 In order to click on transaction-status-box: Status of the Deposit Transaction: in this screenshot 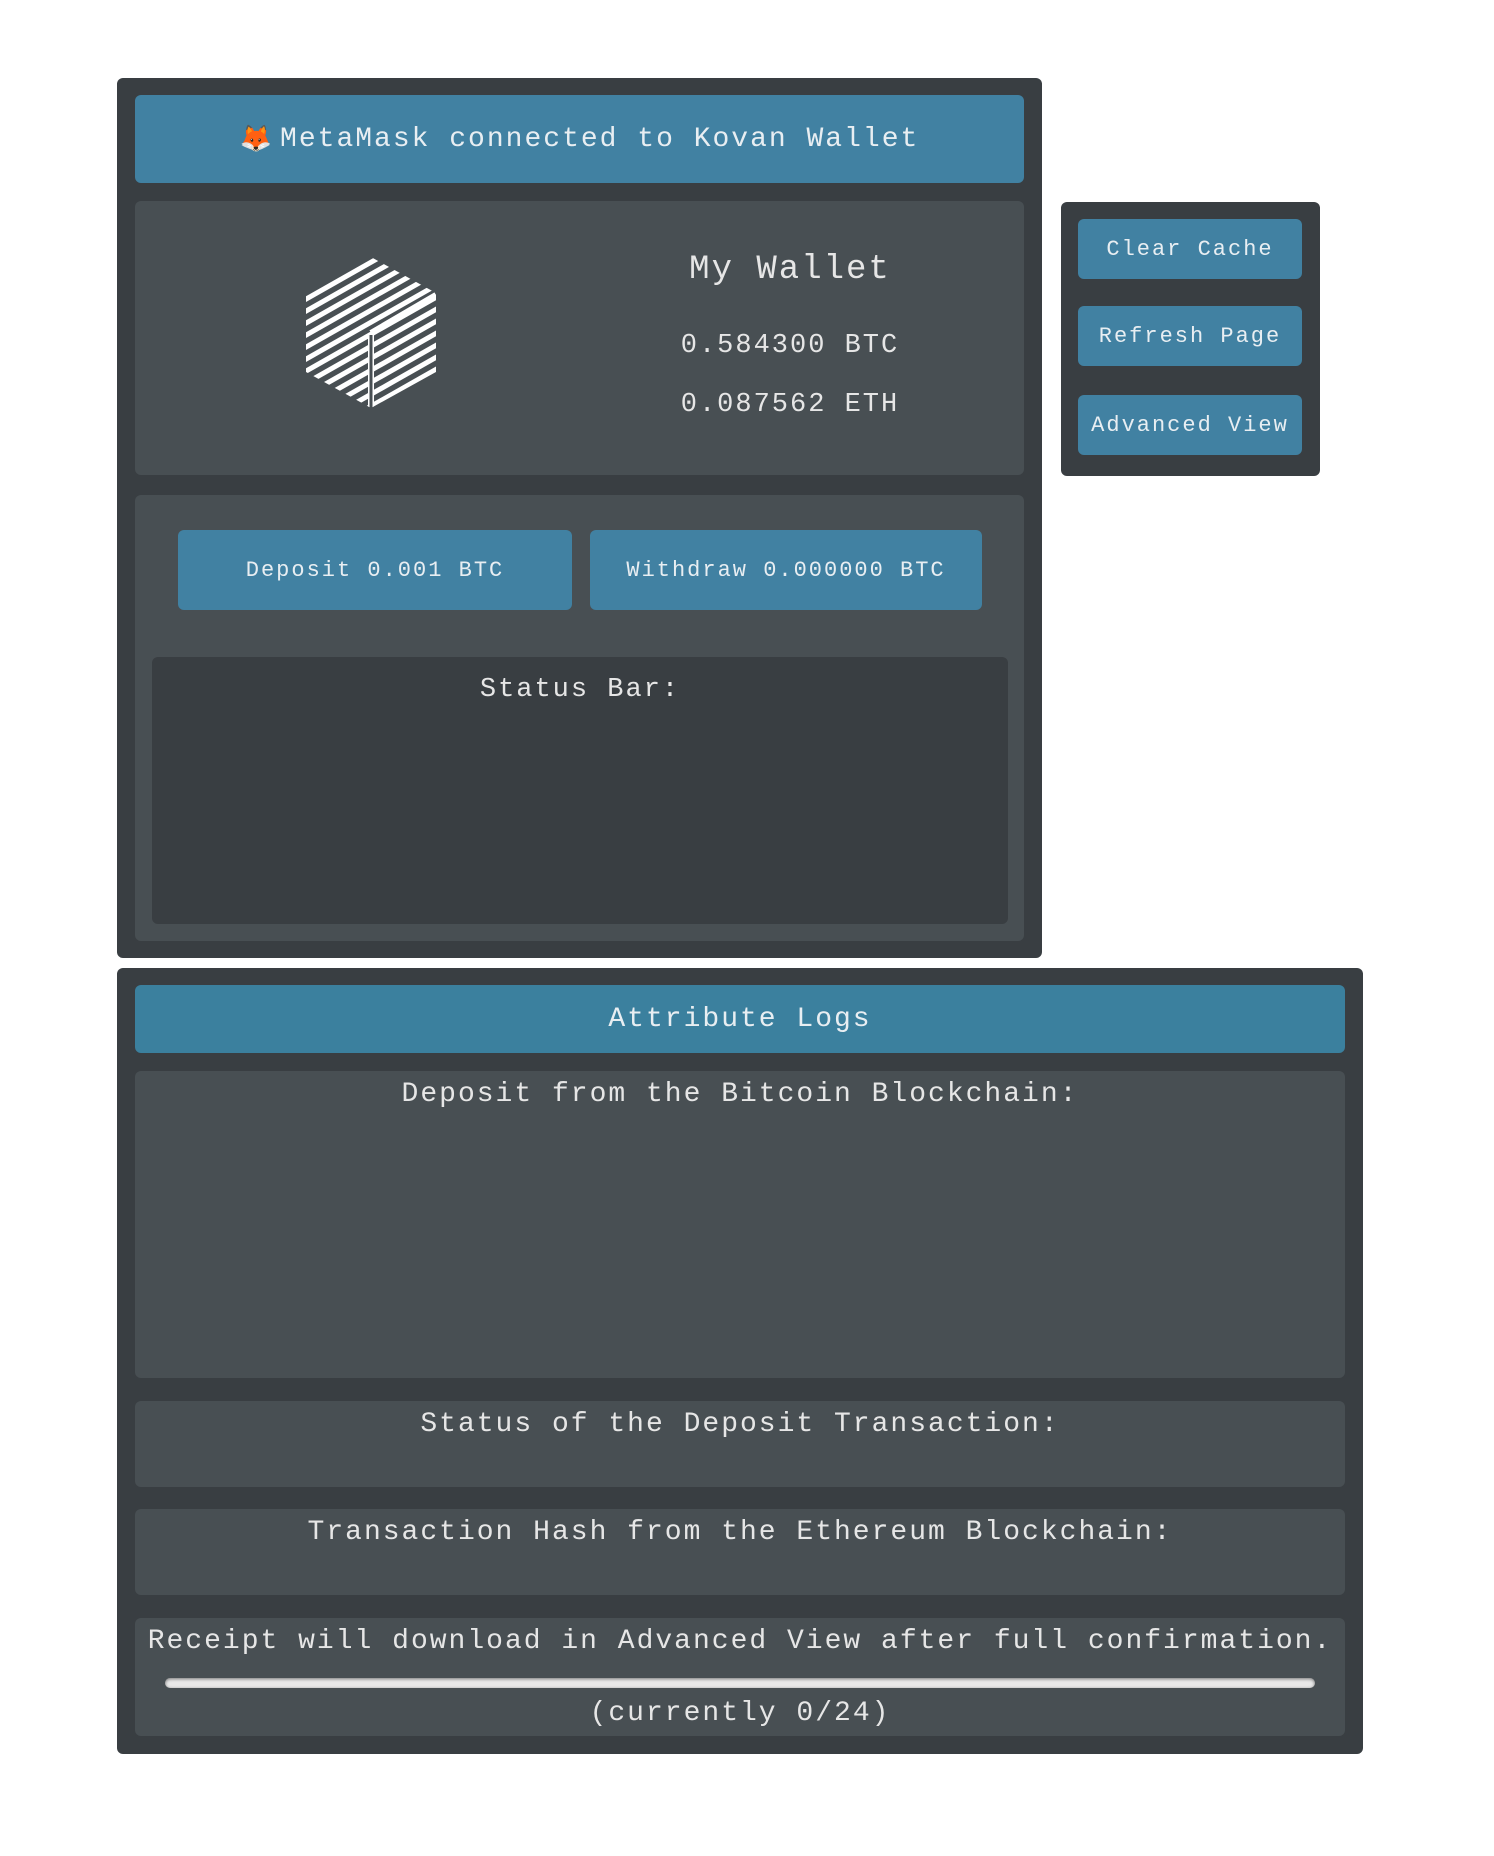, I will do `click(740, 1444)`.